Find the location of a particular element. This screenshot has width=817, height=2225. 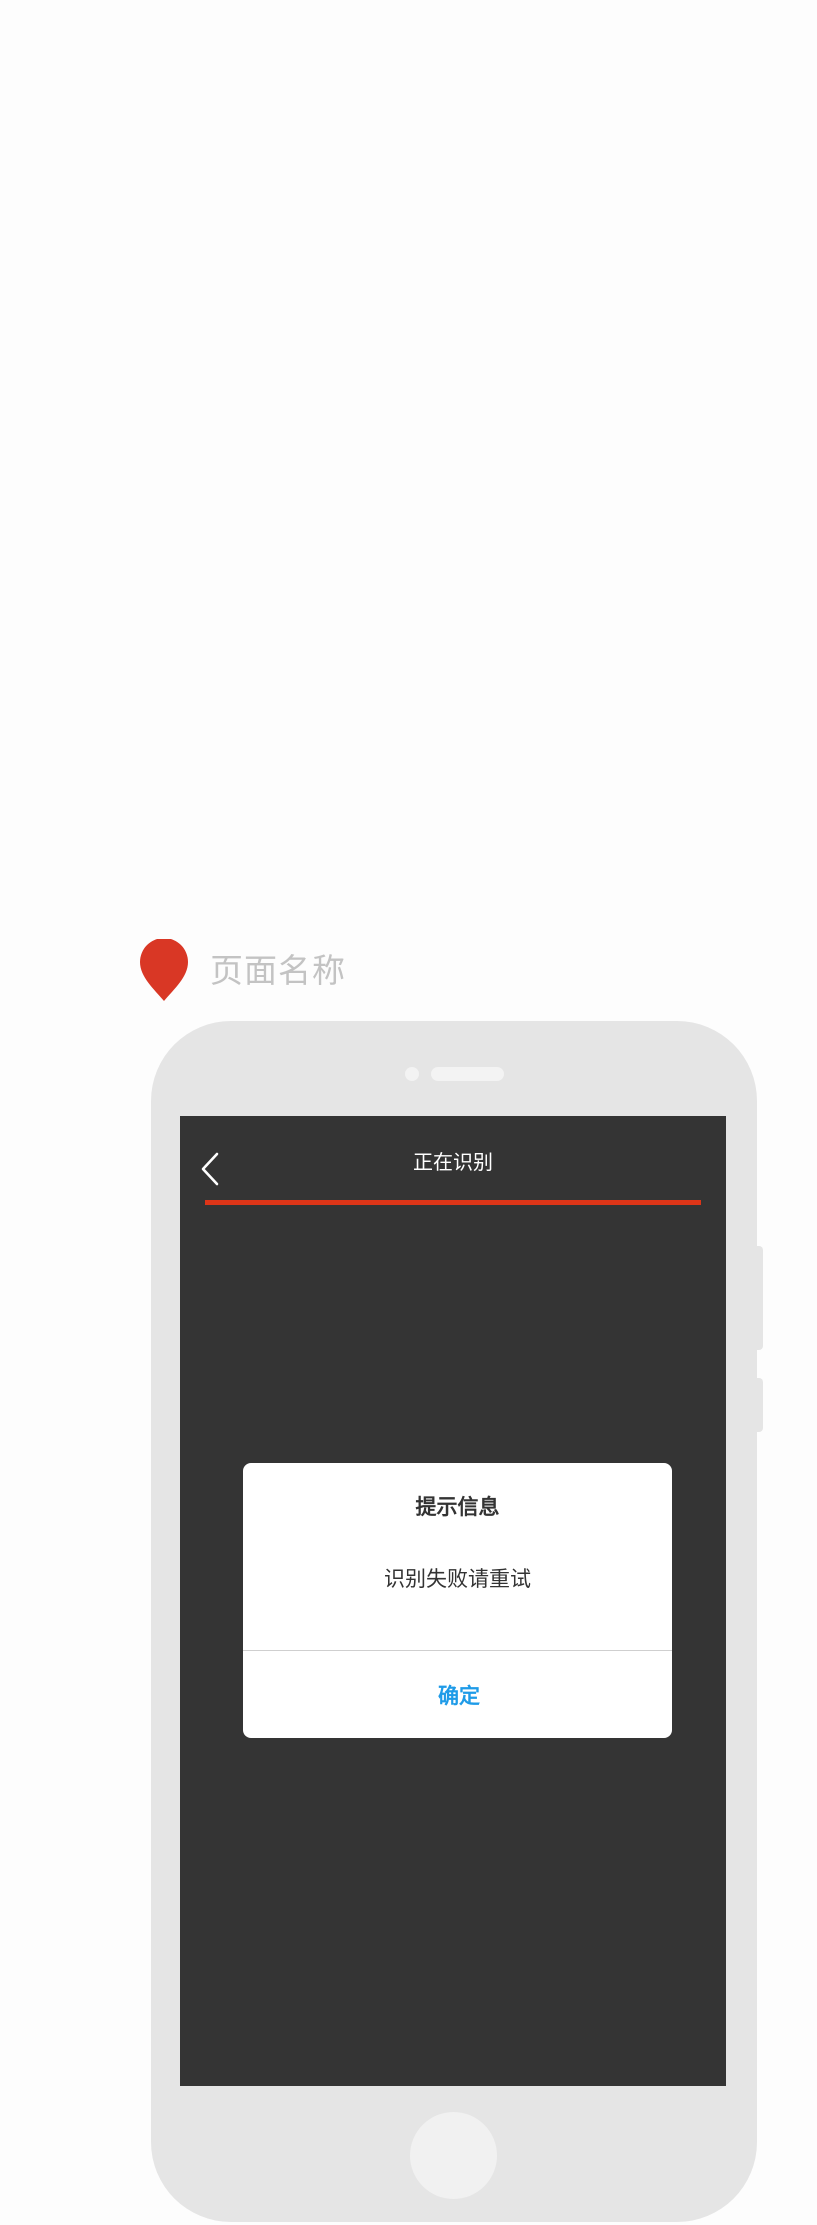

front-camera is located at coordinates (412, 1074).